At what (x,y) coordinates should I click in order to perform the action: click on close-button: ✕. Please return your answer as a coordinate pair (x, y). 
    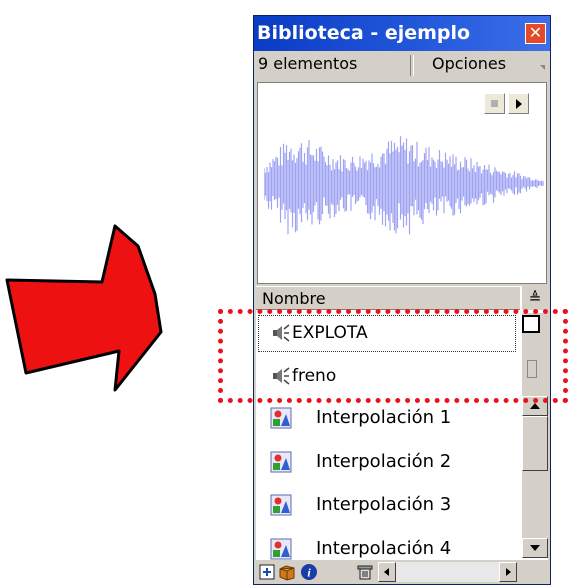
    Looking at the image, I should click on (535, 33).